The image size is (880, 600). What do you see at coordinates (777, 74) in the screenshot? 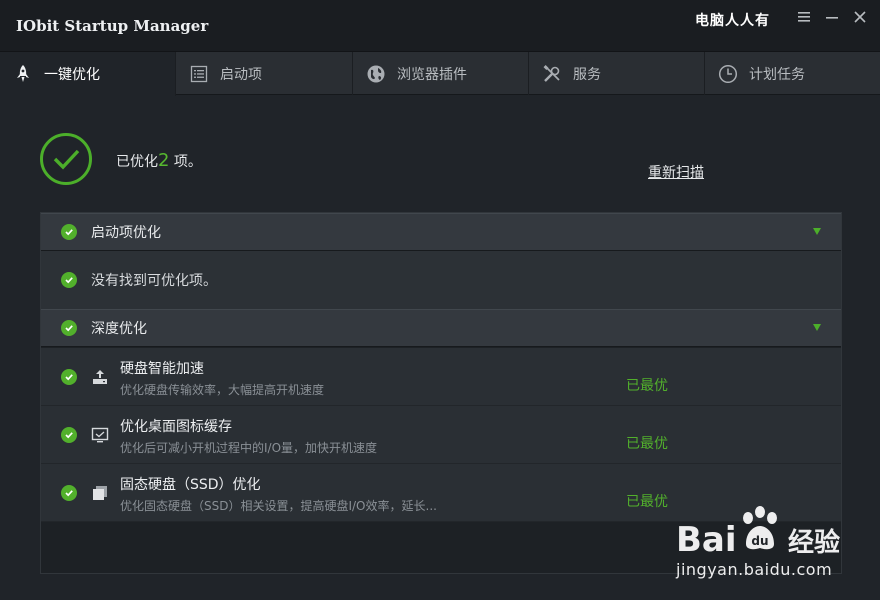
I see `tab-label: 计划任务` at bounding box center [777, 74].